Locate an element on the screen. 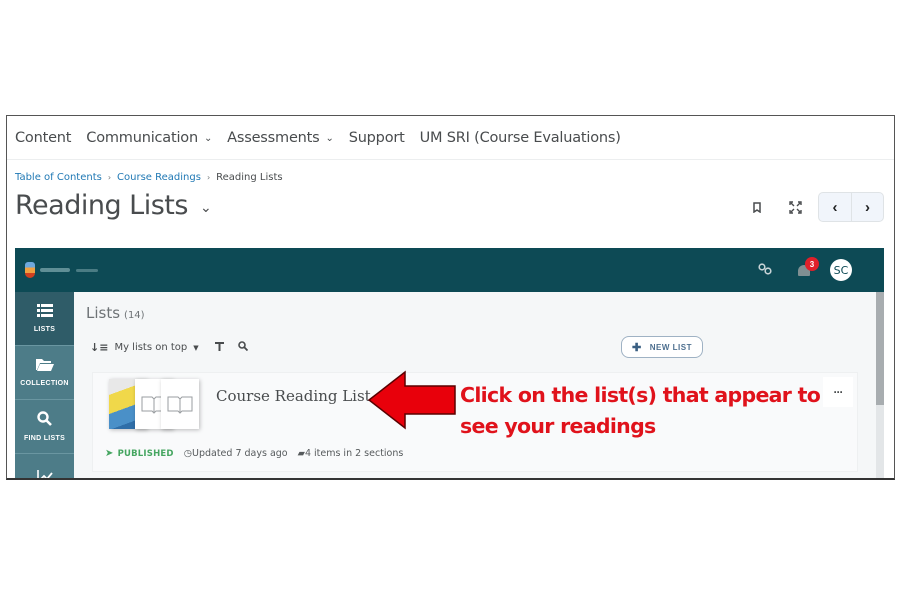  library-logo is located at coordinates (61, 270).